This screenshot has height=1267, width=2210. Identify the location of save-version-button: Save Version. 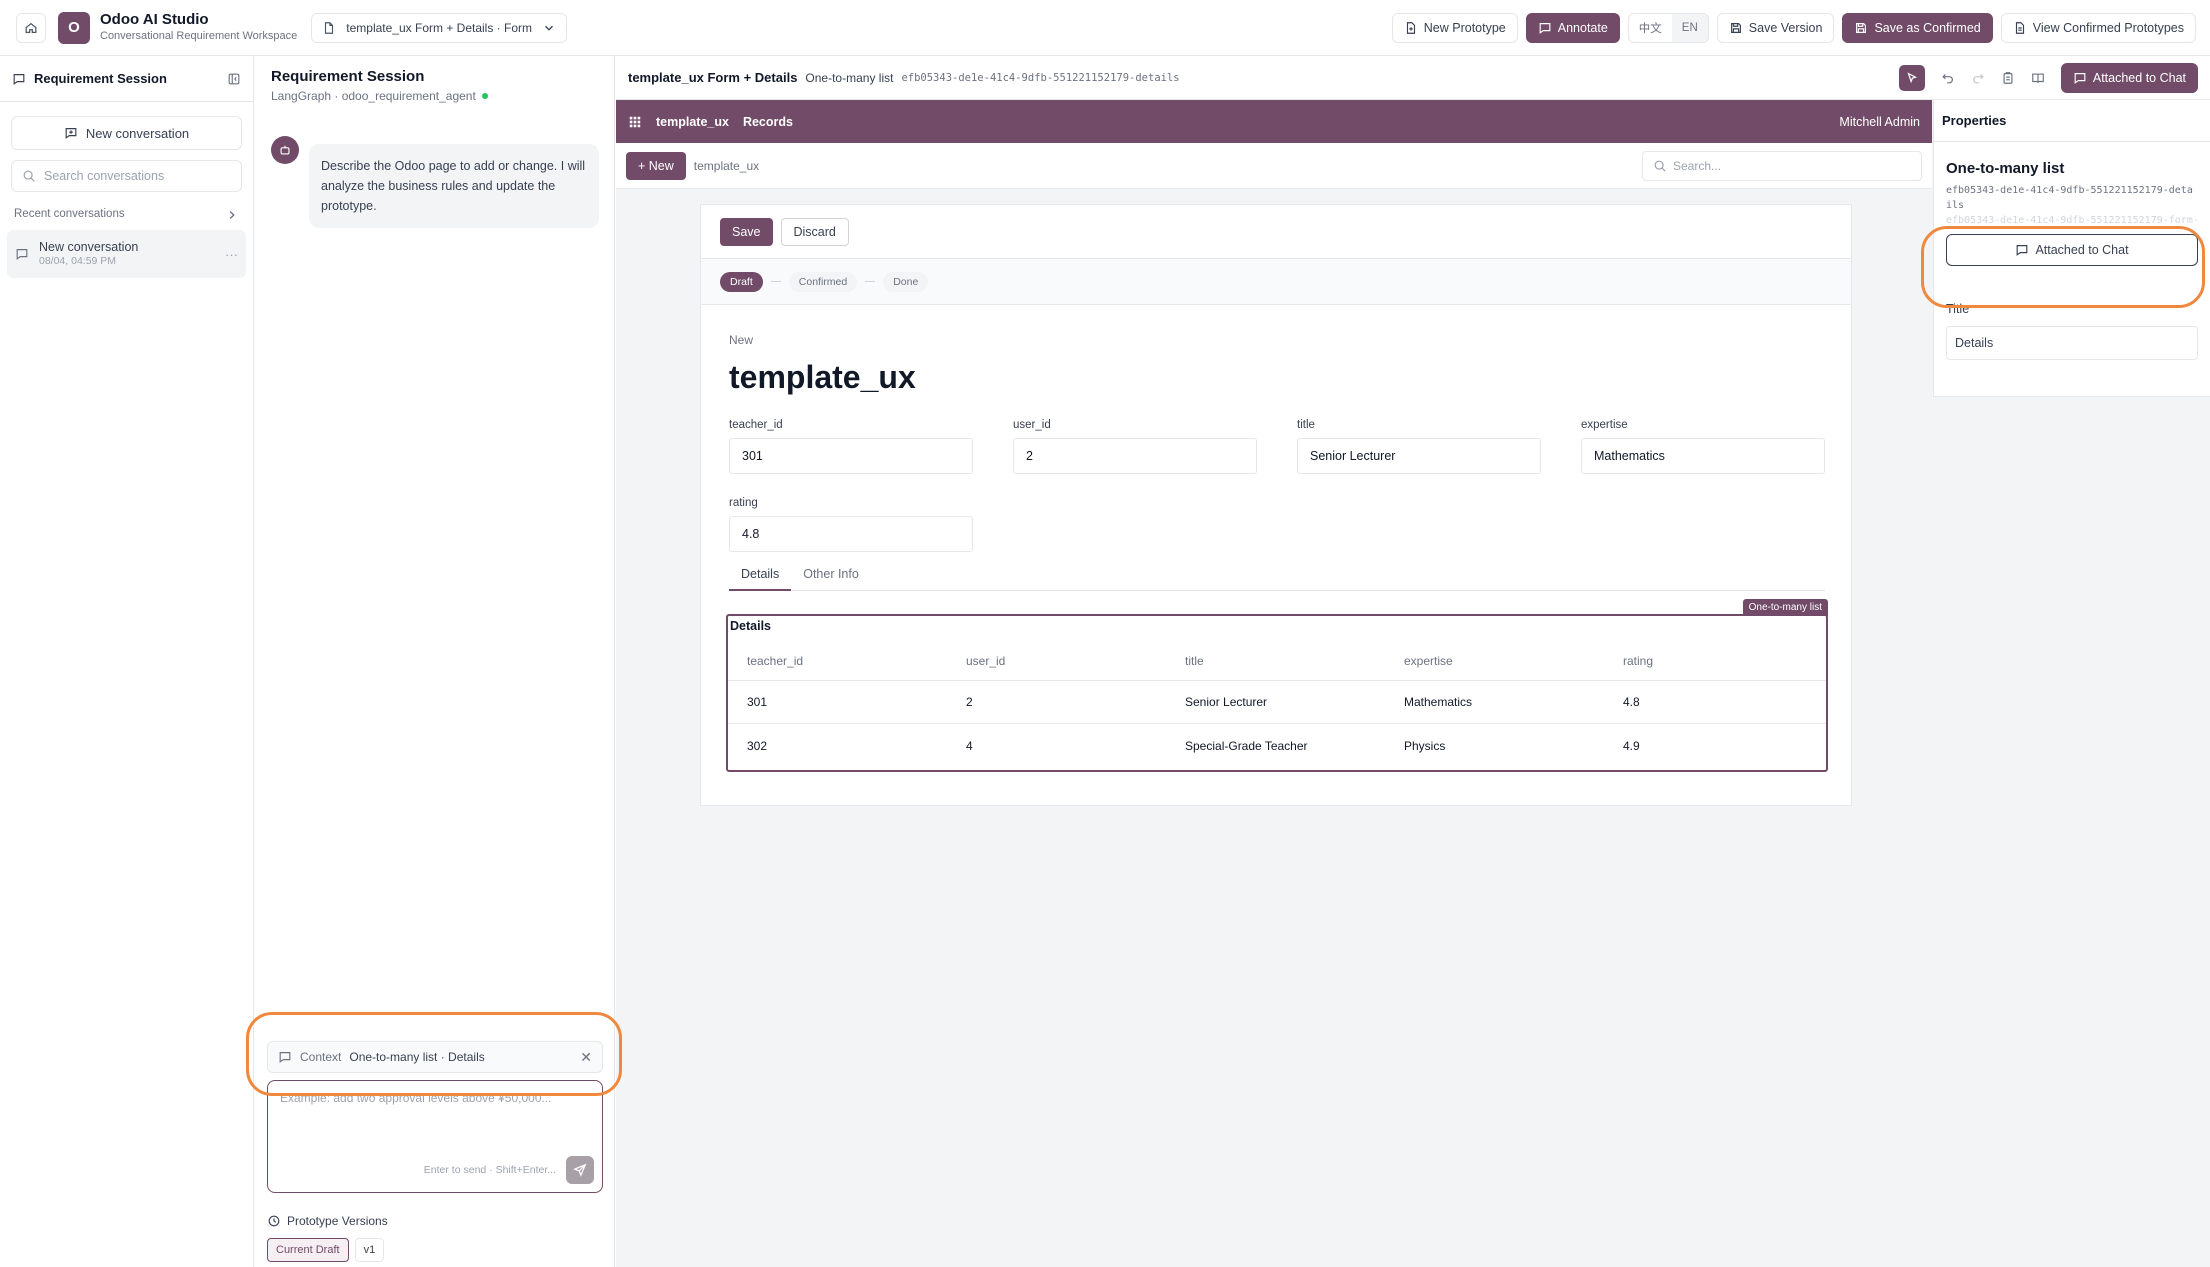
(1775, 28).